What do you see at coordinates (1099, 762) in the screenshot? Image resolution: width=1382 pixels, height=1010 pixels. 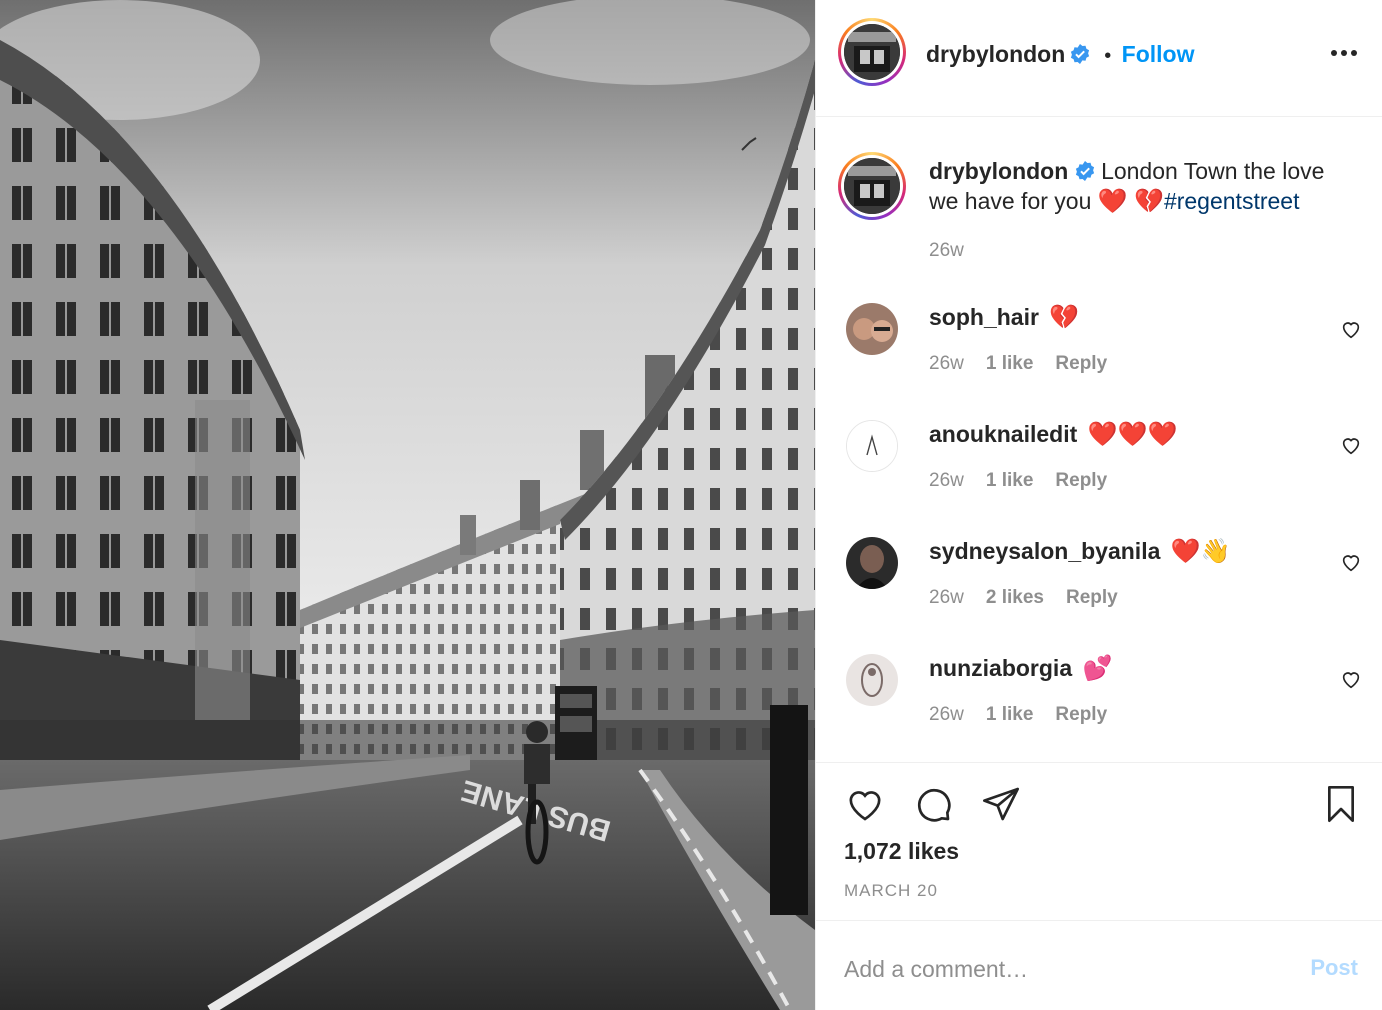 I see `comments-divider` at bounding box center [1099, 762].